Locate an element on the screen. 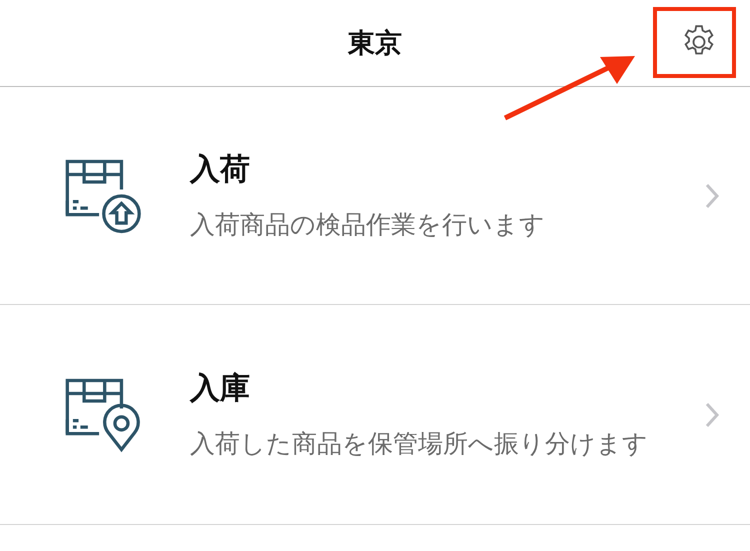 The height and width of the screenshot is (551, 750). menu-item-title: 入庫 is located at coordinates (220, 389).